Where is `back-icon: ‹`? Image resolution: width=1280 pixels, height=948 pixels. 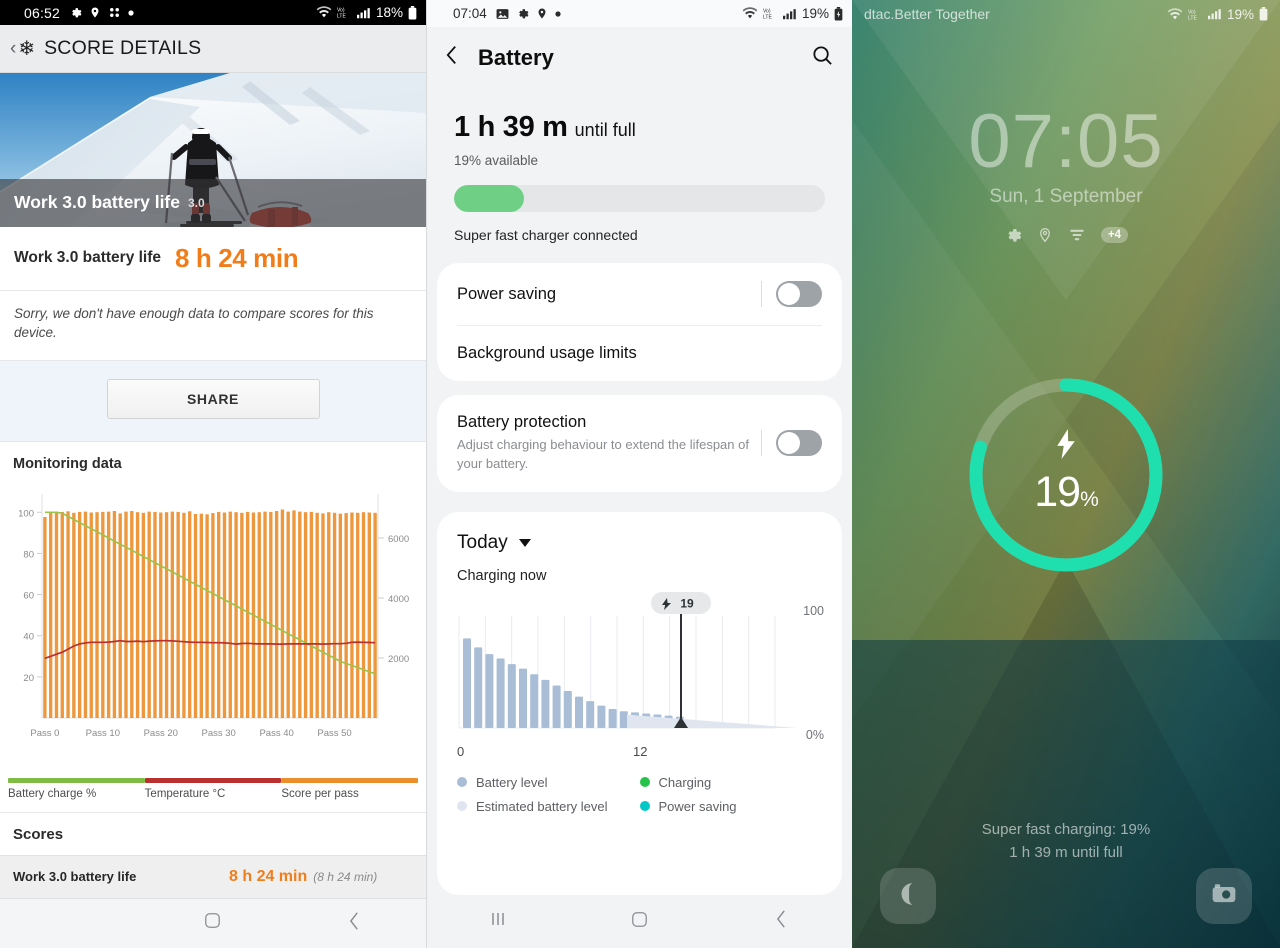
back-icon: ‹ is located at coordinates (13, 49).